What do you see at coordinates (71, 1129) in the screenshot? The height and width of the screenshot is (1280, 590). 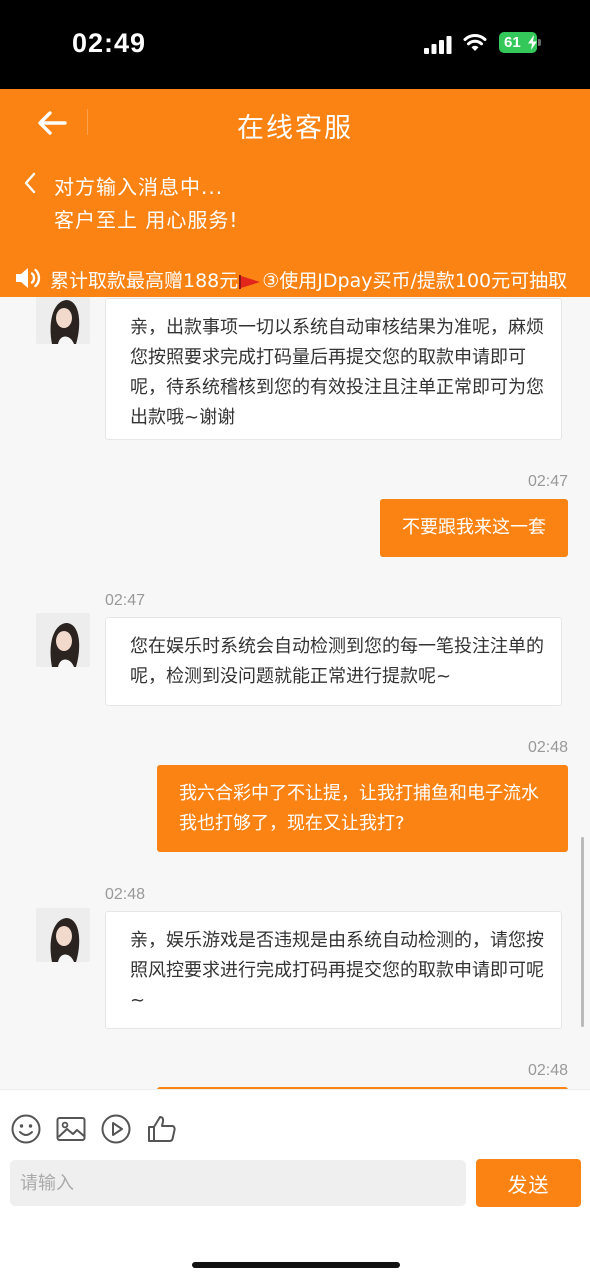 I see `image-icon` at bounding box center [71, 1129].